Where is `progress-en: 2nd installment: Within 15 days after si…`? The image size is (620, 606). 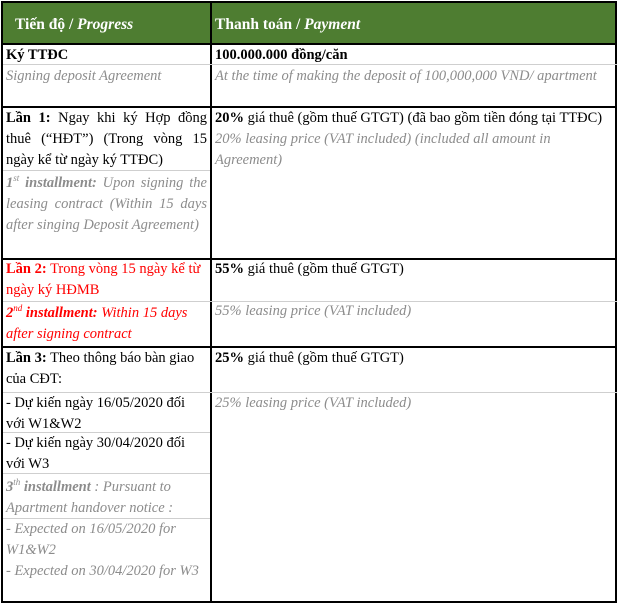
progress-en: 2nd installment: Within 15 days after si… is located at coordinates (106, 324).